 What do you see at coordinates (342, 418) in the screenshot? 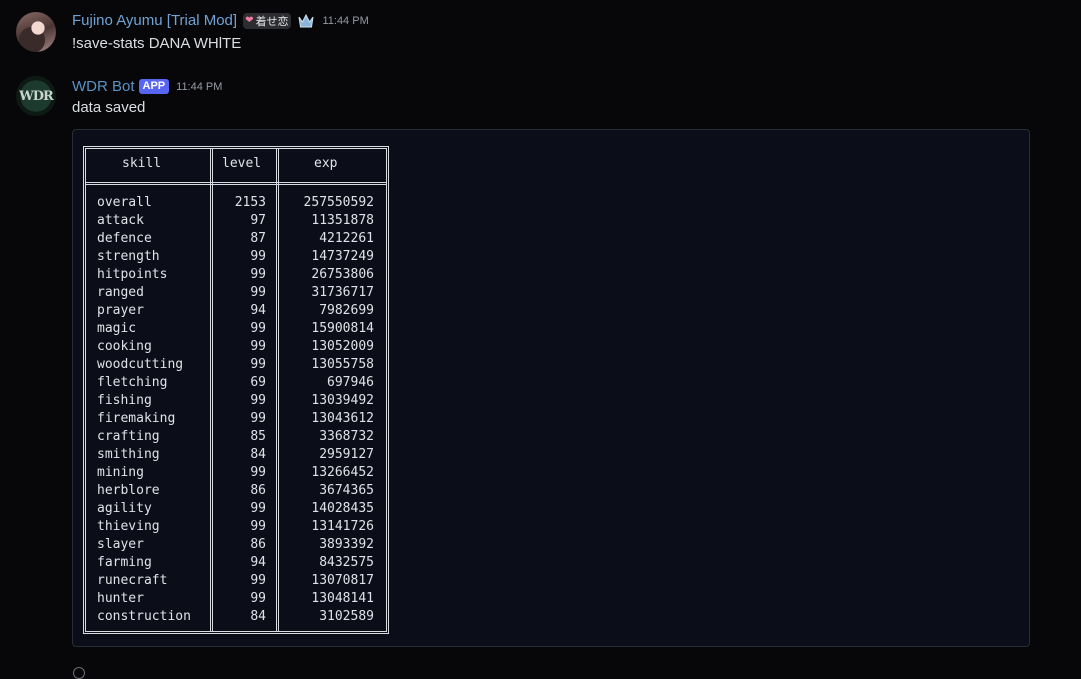
I see `exp-cell: 13043612` at bounding box center [342, 418].